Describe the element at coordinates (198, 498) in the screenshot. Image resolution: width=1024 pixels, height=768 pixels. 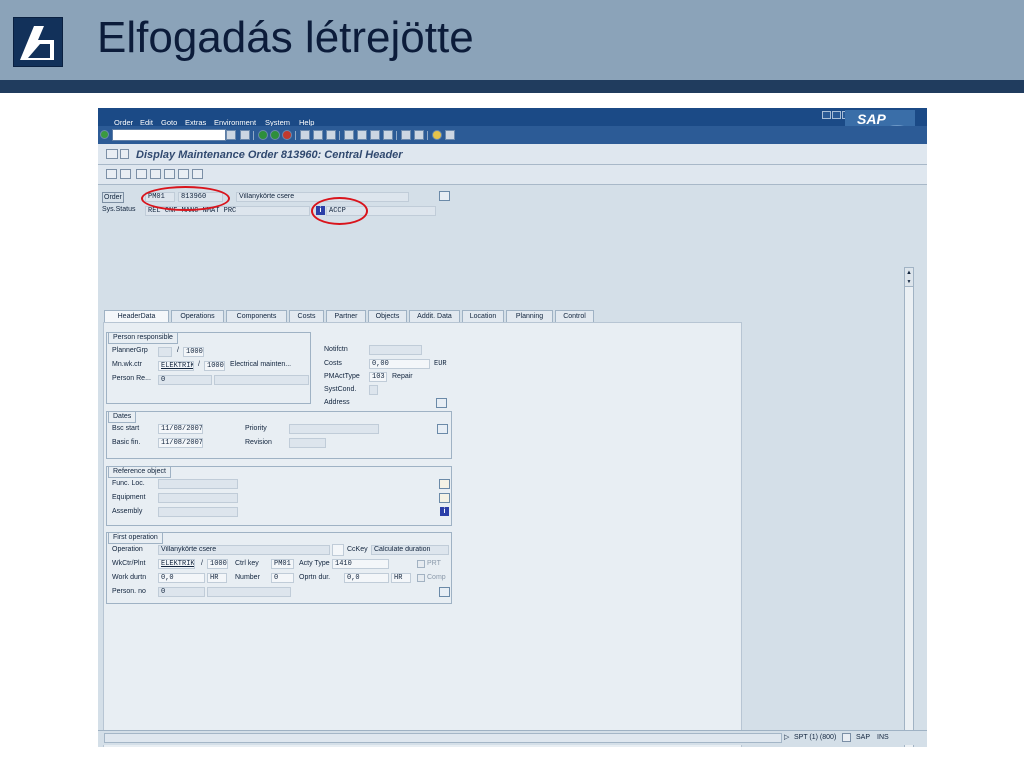
I see `equipment-field` at that location.